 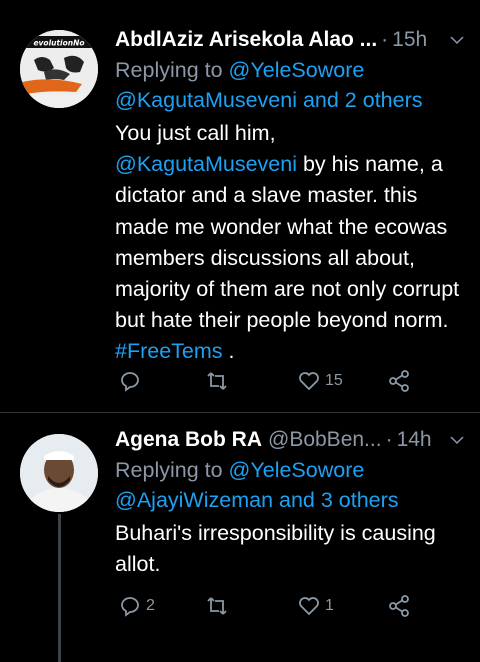 What do you see at coordinates (58, 43) in the screenshot?
I see `svg-text: evolutionNo` at bounding box center [58, 43].